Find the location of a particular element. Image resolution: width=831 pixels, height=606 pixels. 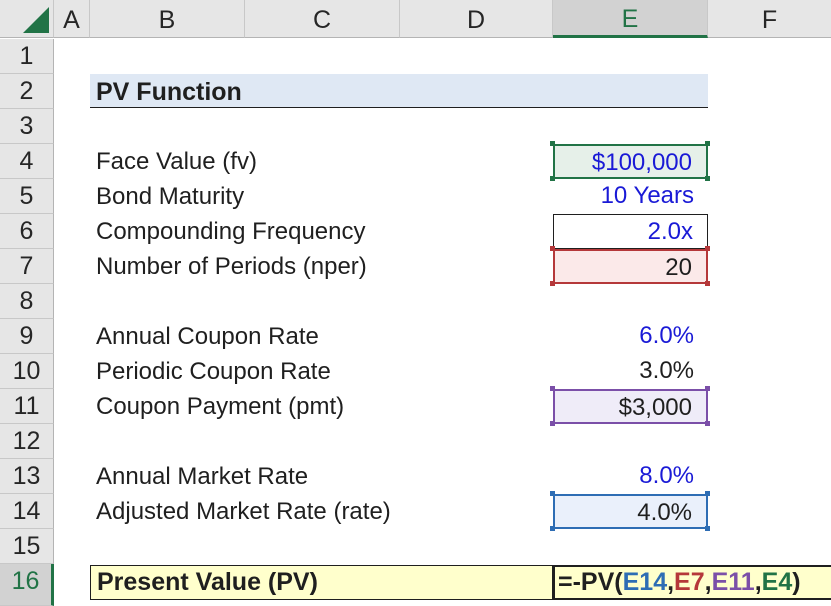

pmt-ref-handle-bl is located at coordinates (552, 423).